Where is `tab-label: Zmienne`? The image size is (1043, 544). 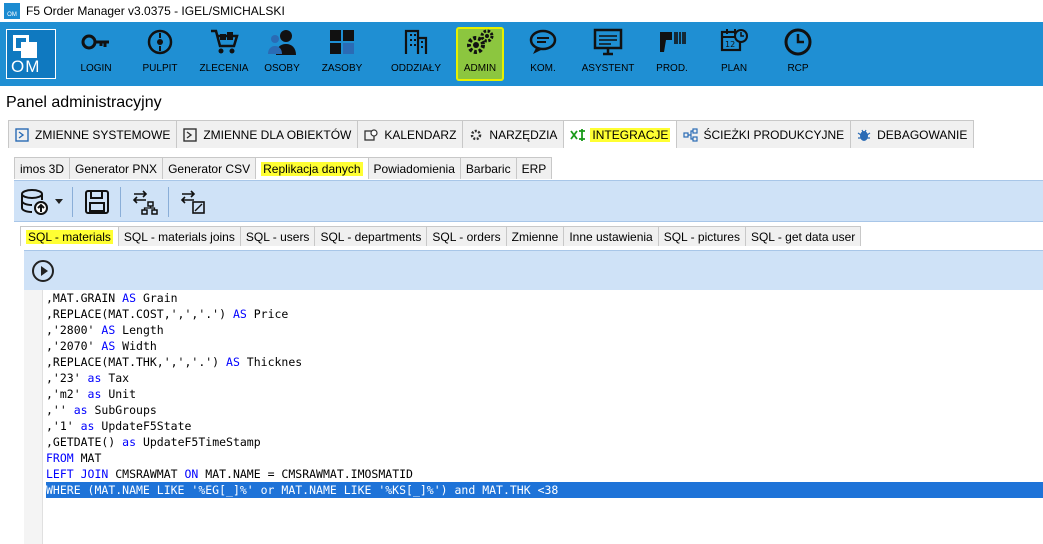
tab-label: Zmienne is located at coordinates (535, 236).